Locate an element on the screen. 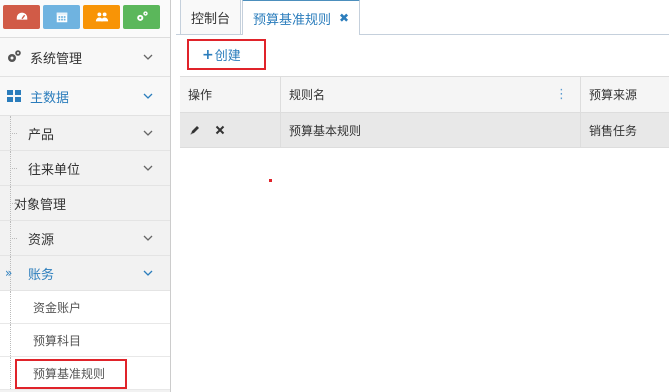 The width and height of the screenshot is (669, 392). calendar-icon is located at coordinates (61, 17).